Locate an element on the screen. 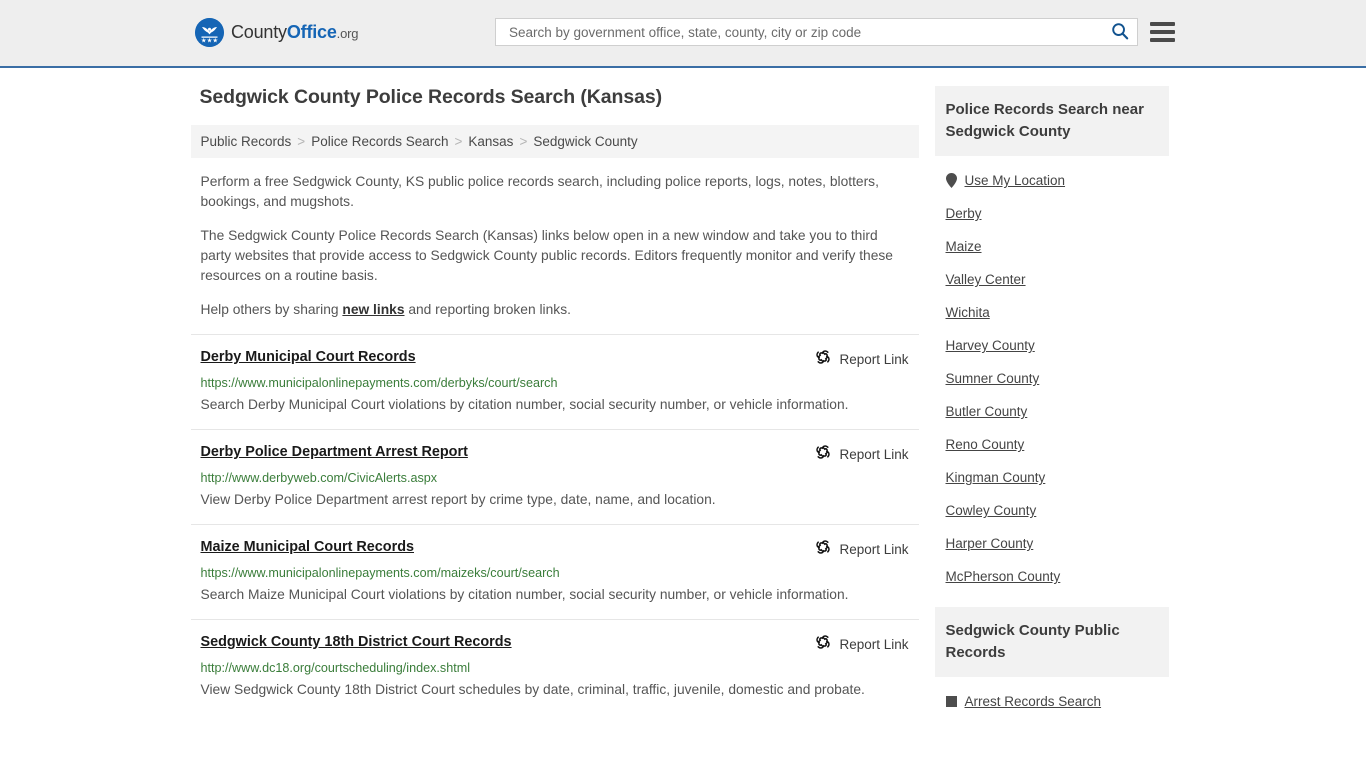  search-bar is located at coordinates (816, 32).